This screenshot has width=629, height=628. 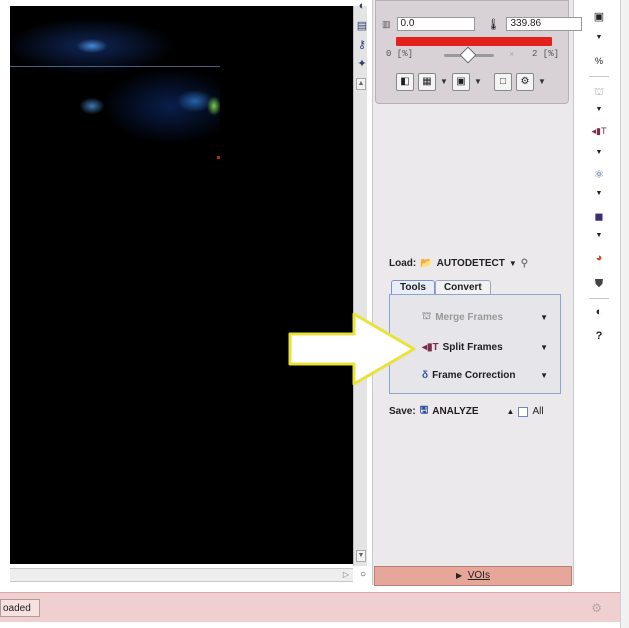 I want to click on frame-correction-icon: δ, so click(x=425, y=375).